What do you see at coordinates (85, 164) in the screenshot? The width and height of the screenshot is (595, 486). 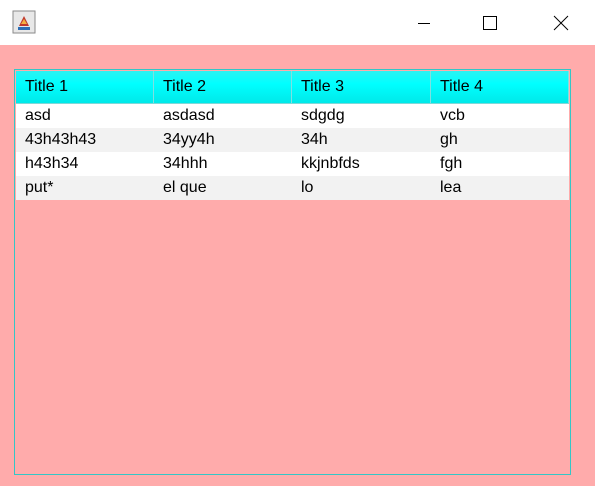 I see `table-cell: h43h34` at bounding box center [85, 164].